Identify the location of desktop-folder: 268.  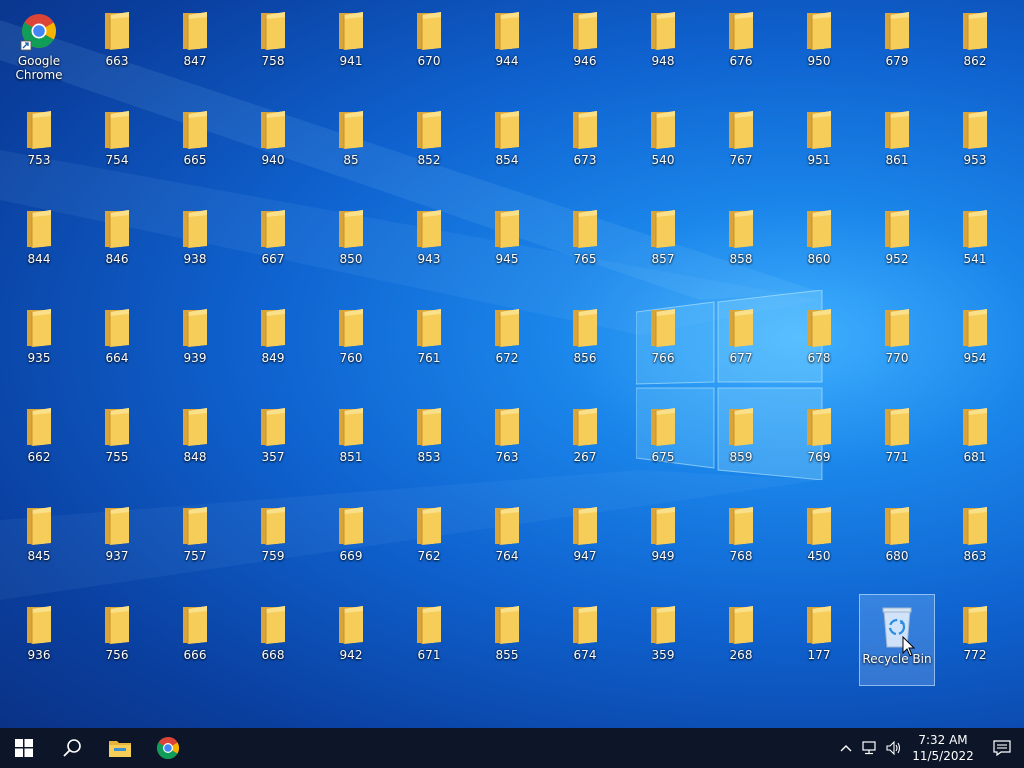
(741, 640).